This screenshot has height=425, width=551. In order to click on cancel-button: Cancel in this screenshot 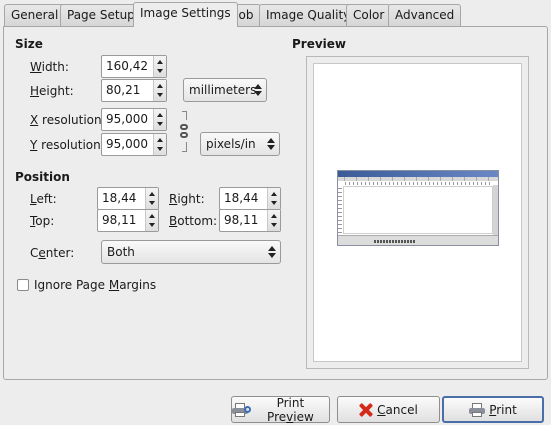, I will do `click(388, 409)`.